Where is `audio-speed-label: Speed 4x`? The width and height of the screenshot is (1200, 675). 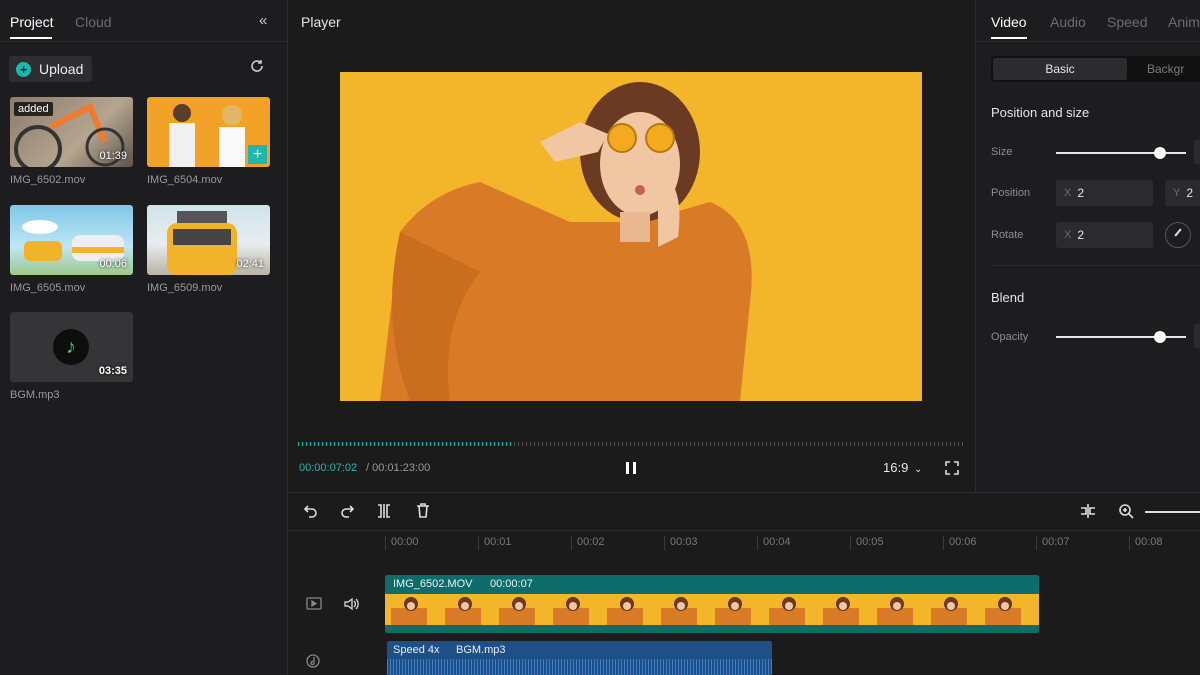 audio-speed-label: Speed 4x is located at coordinates (416, 650).